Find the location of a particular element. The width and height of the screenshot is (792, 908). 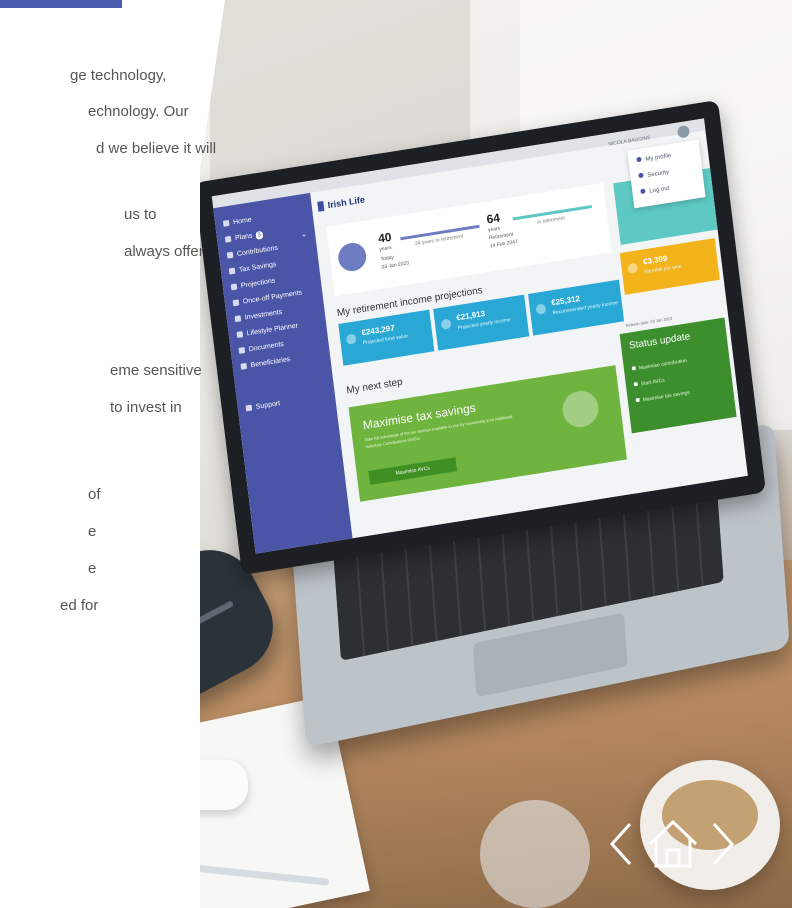

intro-text-line: to invest in is located at coordinates (146, 407).